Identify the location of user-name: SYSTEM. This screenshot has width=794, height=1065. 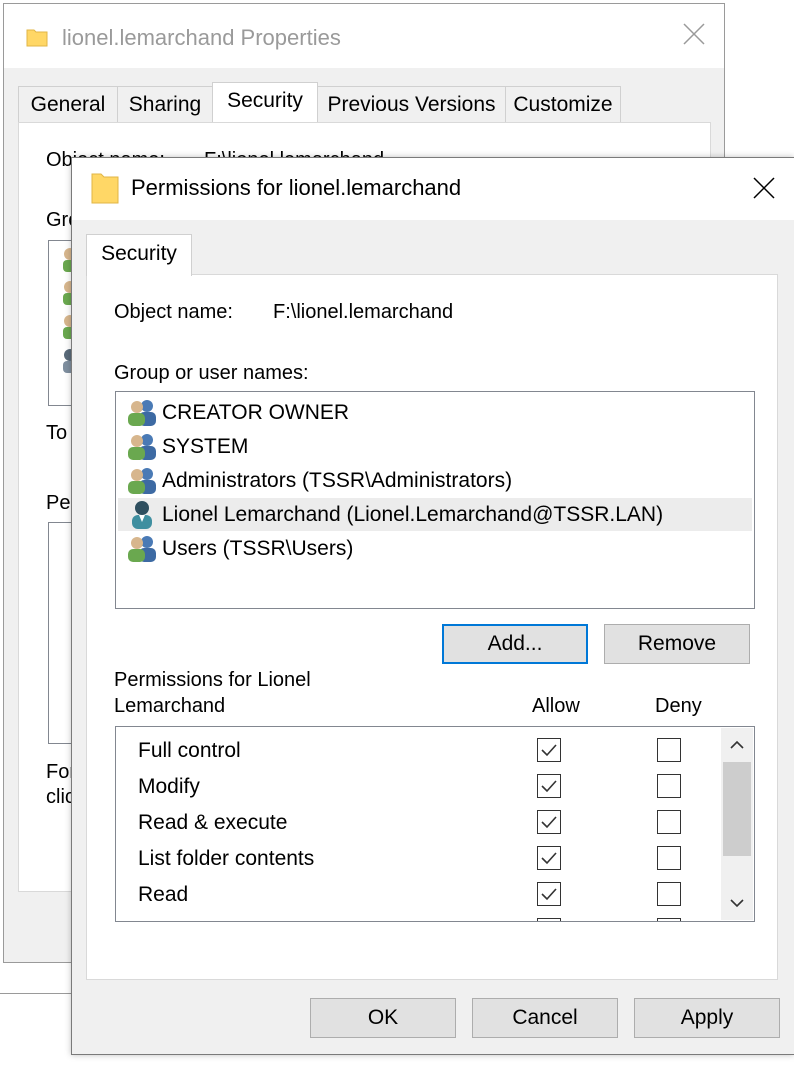
(205, 446).